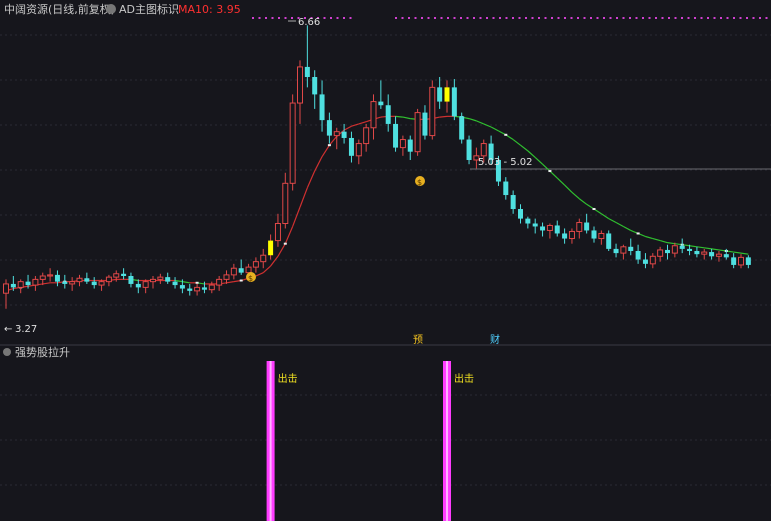 The width and height of the screenshot is (771, 521). Describe the element at coordinates (111, 9) in the screenshot. I see `settings-icon` at that location.